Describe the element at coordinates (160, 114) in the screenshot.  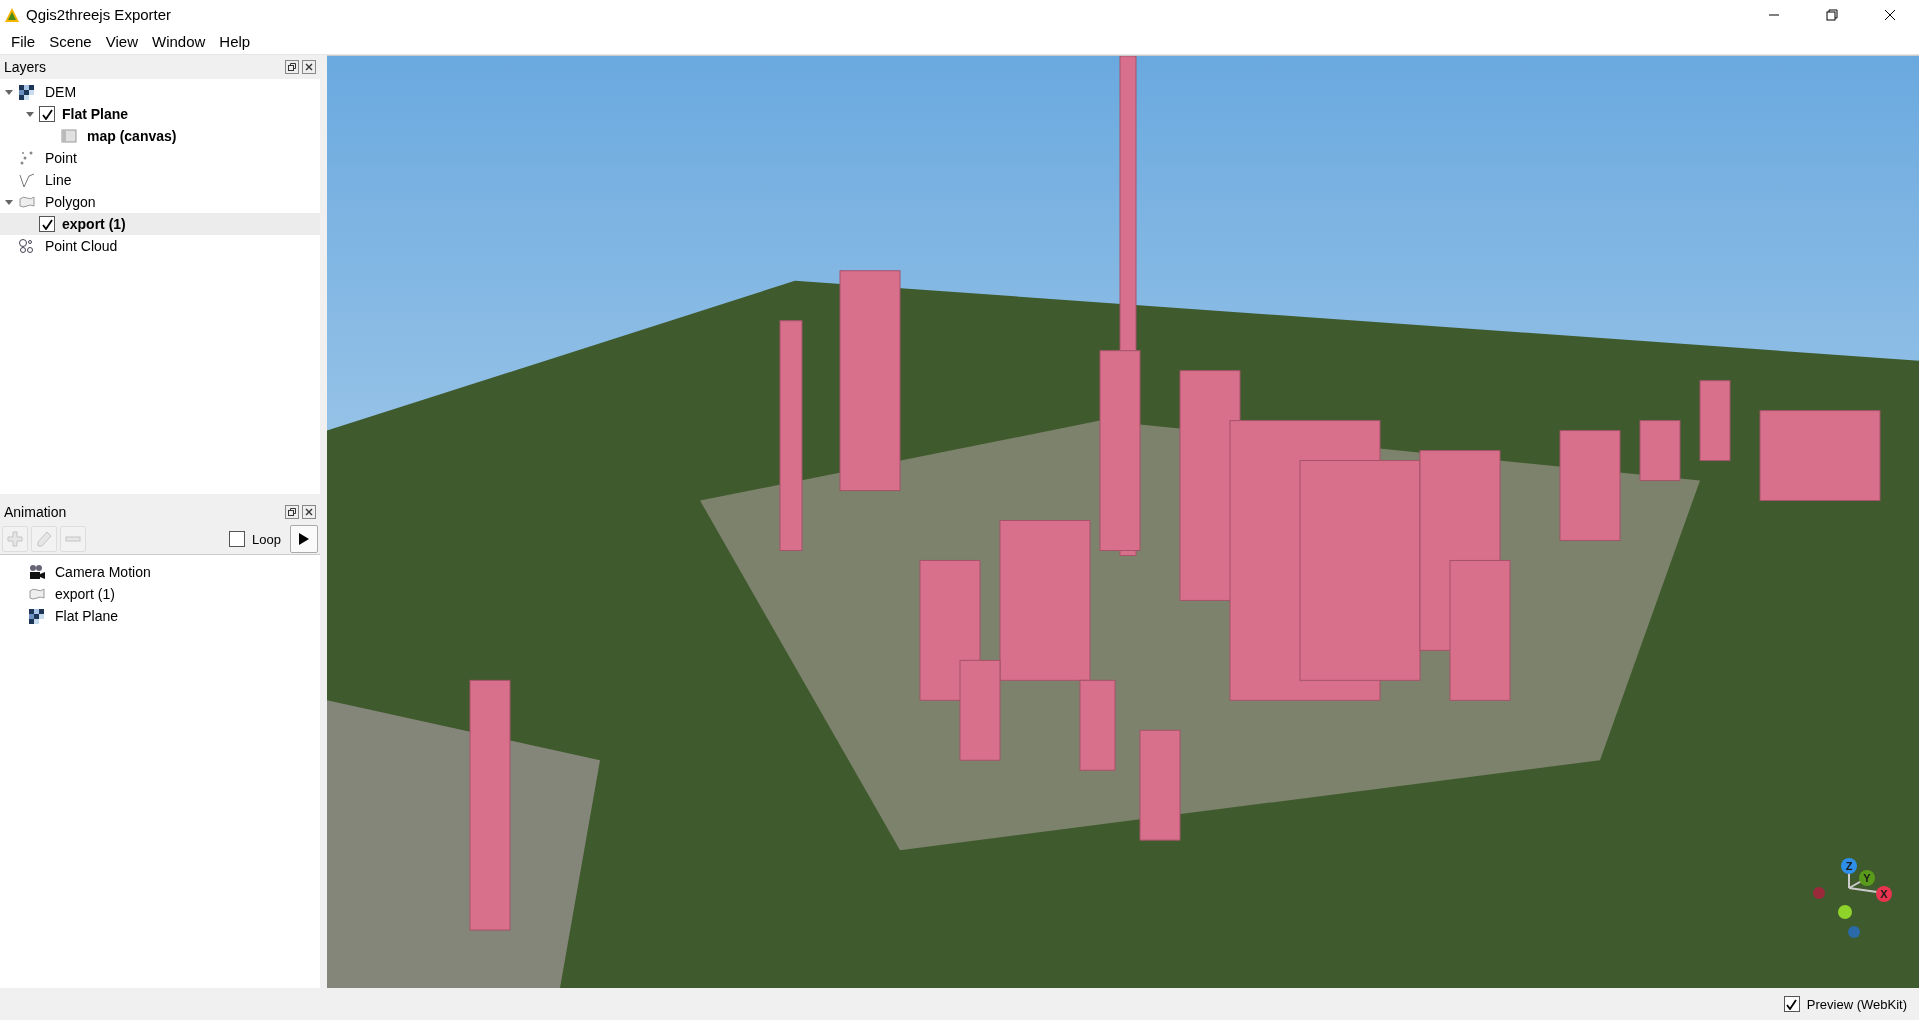
I see `layer-tree-item: Flat Plane` at that location.